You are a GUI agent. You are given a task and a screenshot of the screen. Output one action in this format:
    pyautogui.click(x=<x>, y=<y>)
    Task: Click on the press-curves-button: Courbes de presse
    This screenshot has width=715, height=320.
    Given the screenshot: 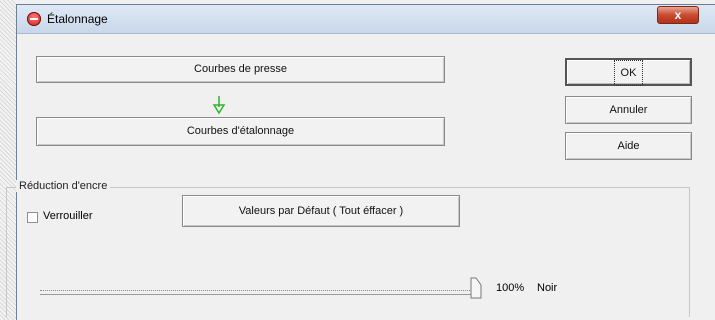 What is the action you would take?
    pyautogui.click(x=240, y=69)
    